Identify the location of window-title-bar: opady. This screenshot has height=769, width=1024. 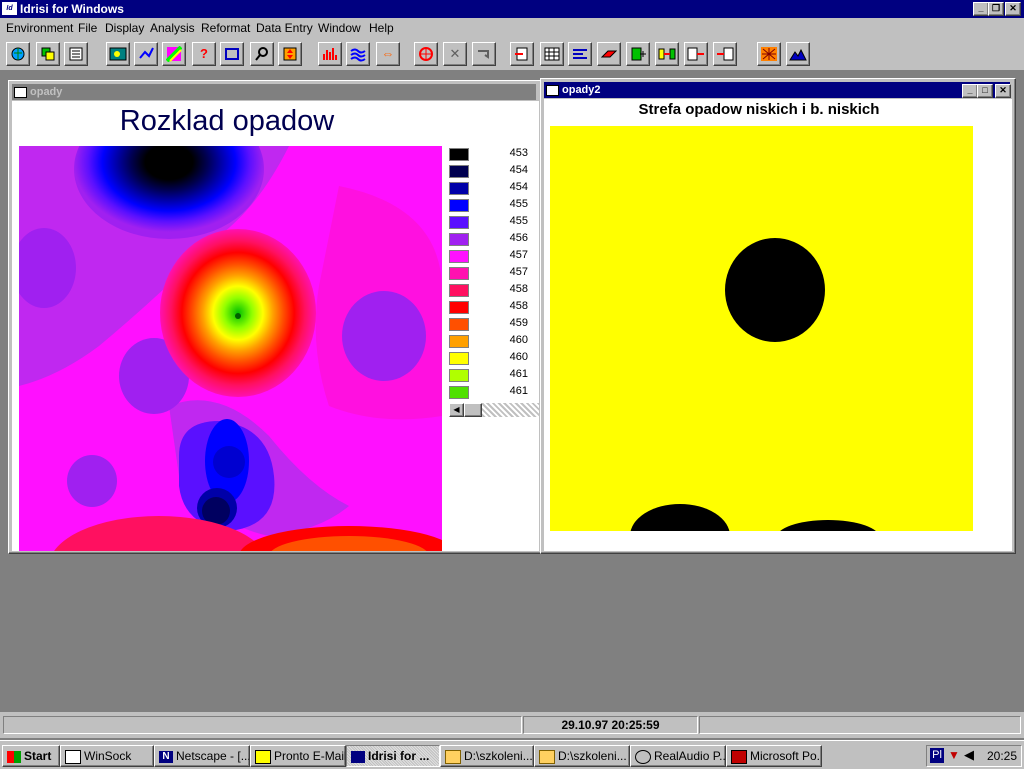
(274, 92).